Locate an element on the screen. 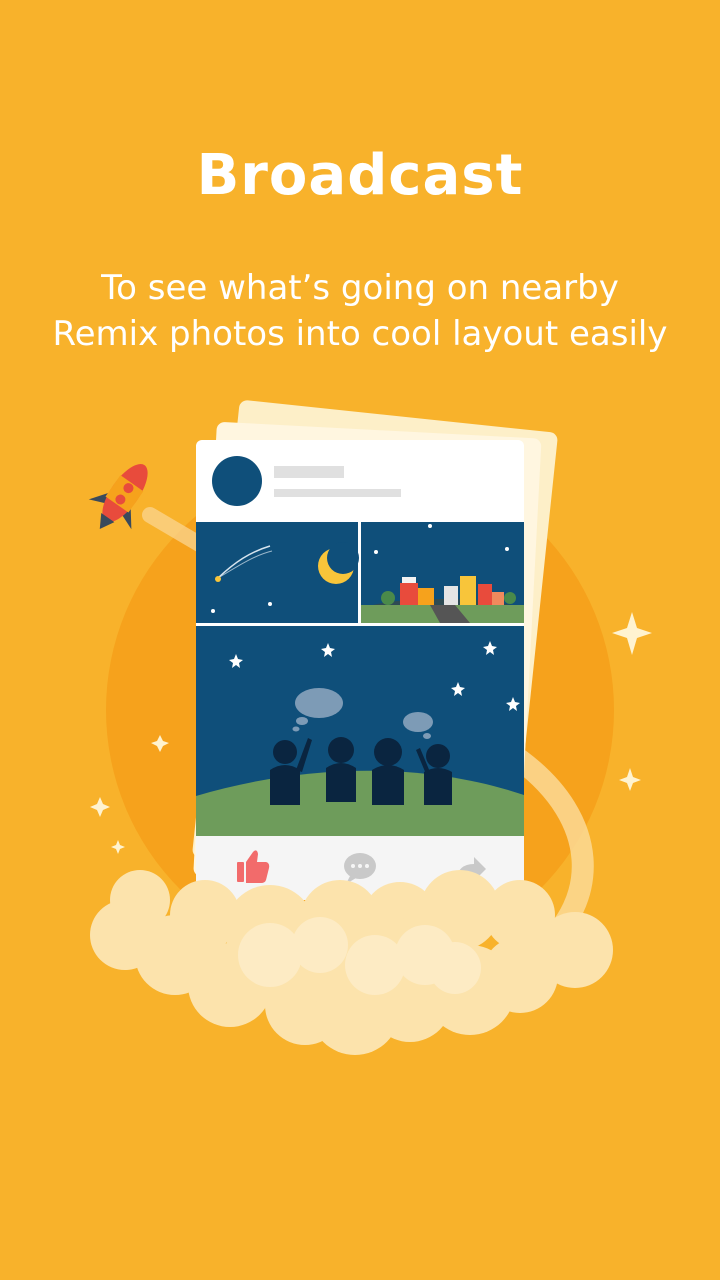 The width and height of the screenshot is (720, 1280). username-placeholder is located at coordinates (309, 472).